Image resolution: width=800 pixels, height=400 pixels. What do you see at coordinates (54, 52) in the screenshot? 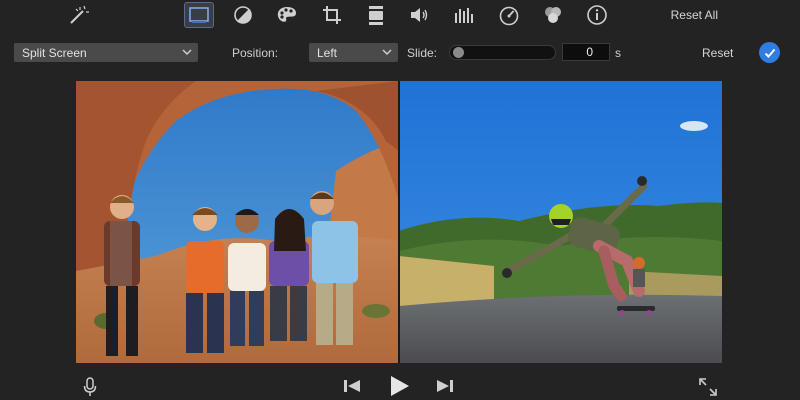
I see `overlay-style-value: Split Screen` at bounding box center [54, 52].